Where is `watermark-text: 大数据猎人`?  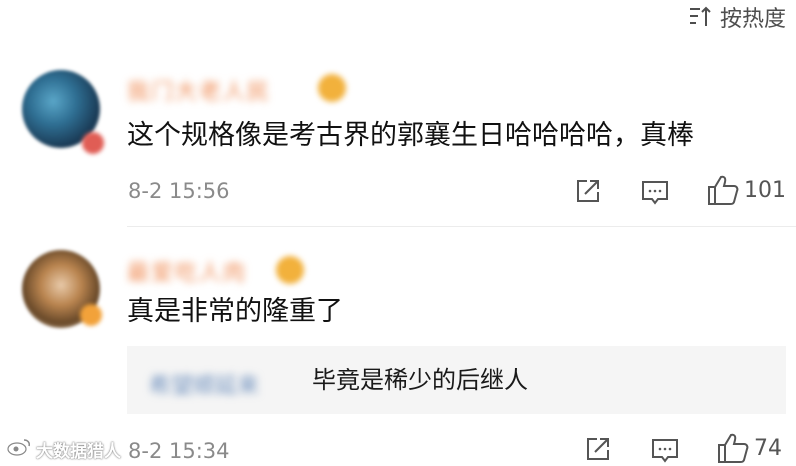
watermark-text: 大数据猎人 is located at coordinates (78, 452).